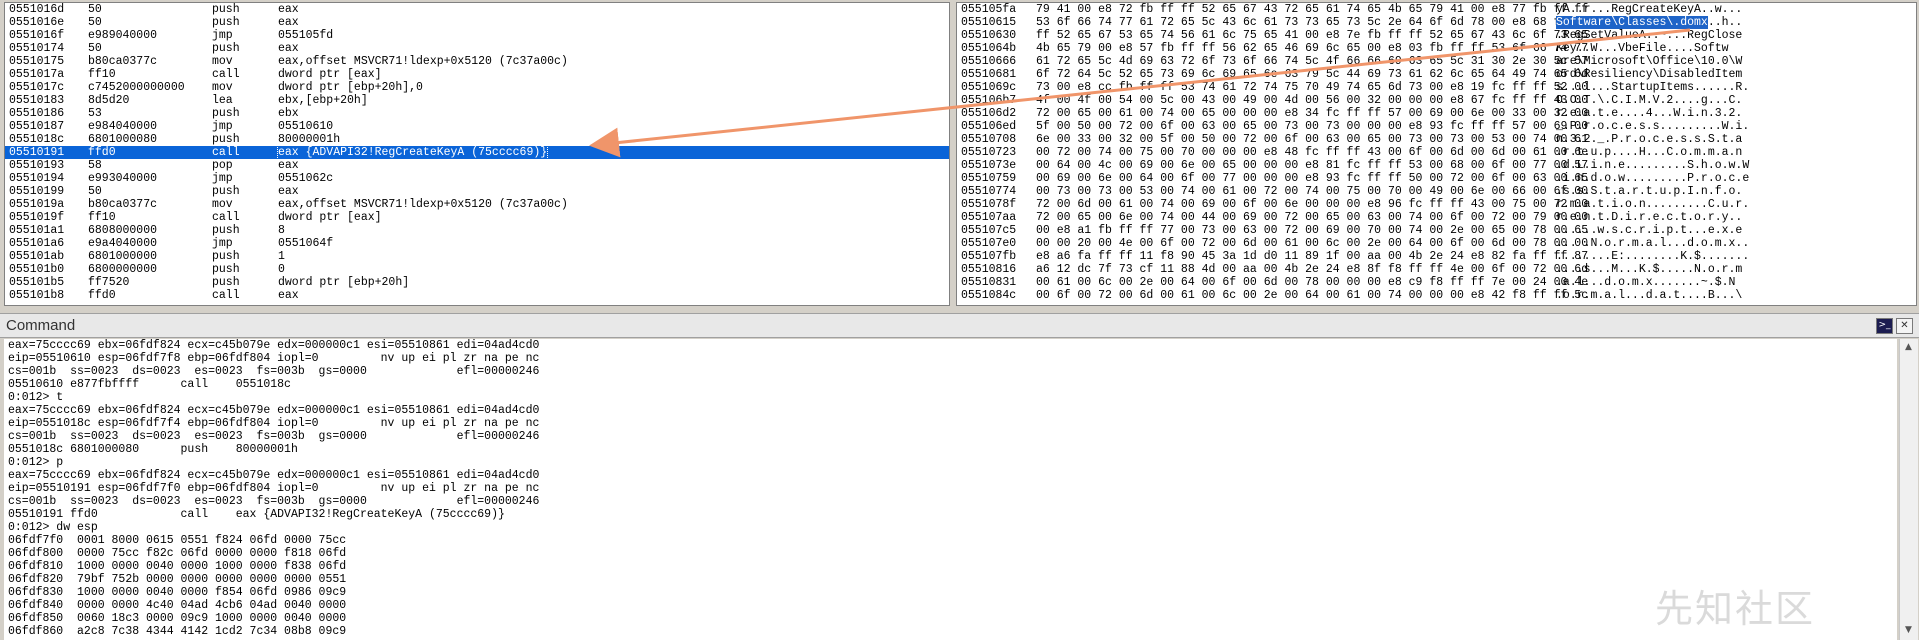 The height and width of the screenshot is (640, 1919). Describe the element at coordinates (477, 191) in the screenshot. I see `disasm-row: 05510199 50 push eax` at that location.